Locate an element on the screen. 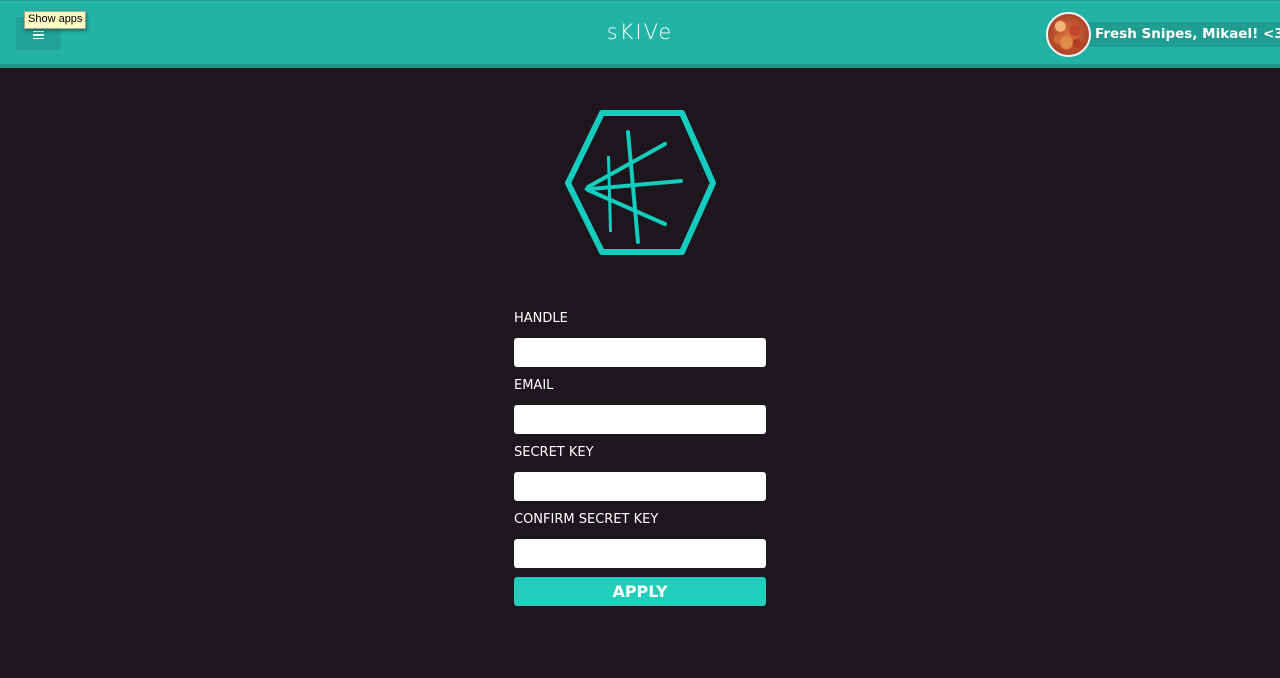 The height and width of the screenshot is (678, 1280). brand-logo-text: sKIVe is located at coordinates (640, 32).